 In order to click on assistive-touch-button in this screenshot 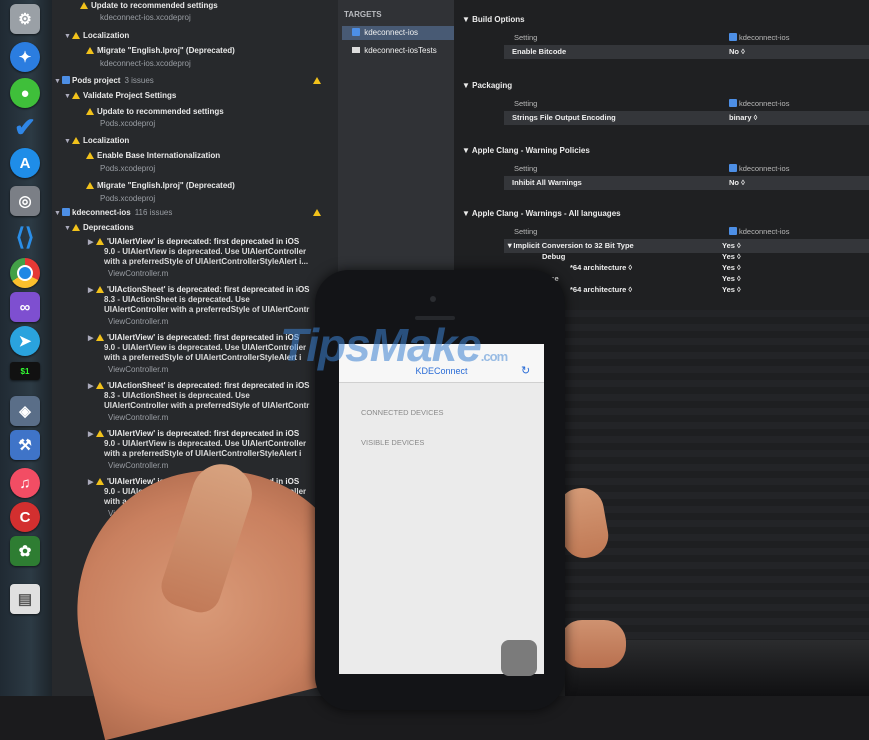, I will do `click(519, 658)`.